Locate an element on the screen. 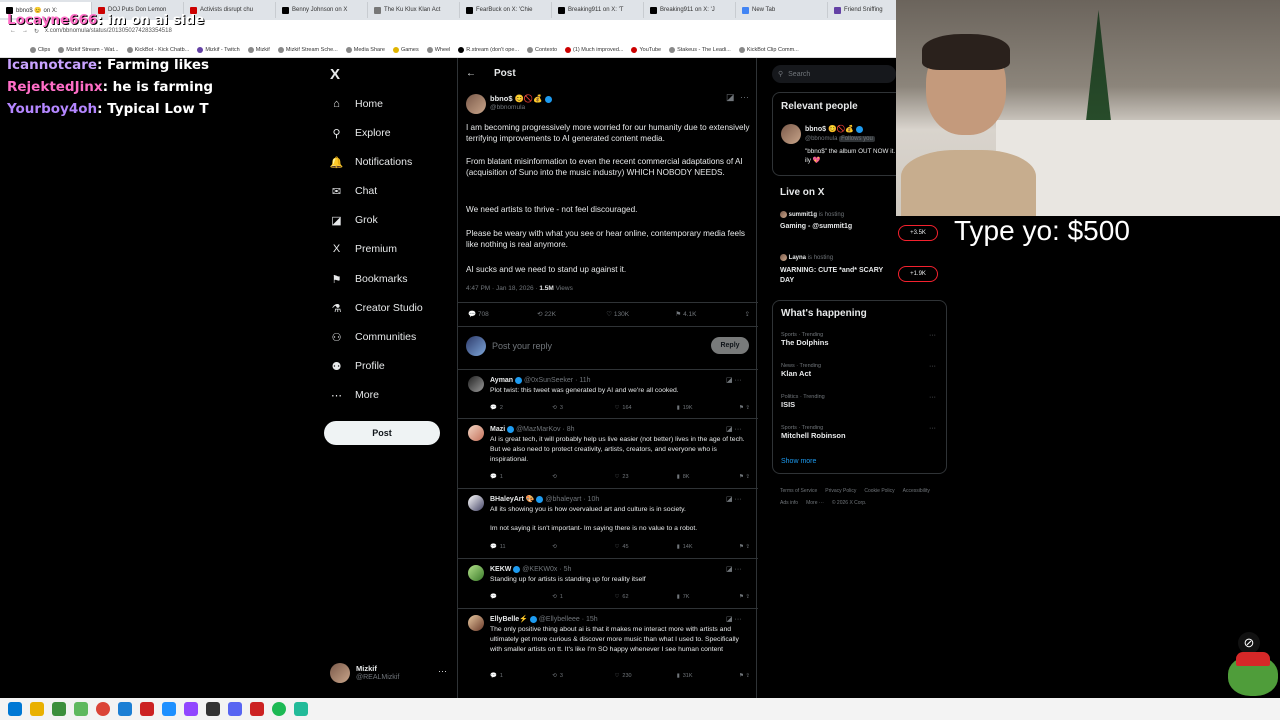  reply-action: 💬 2 is located at coordinates (521, 408).